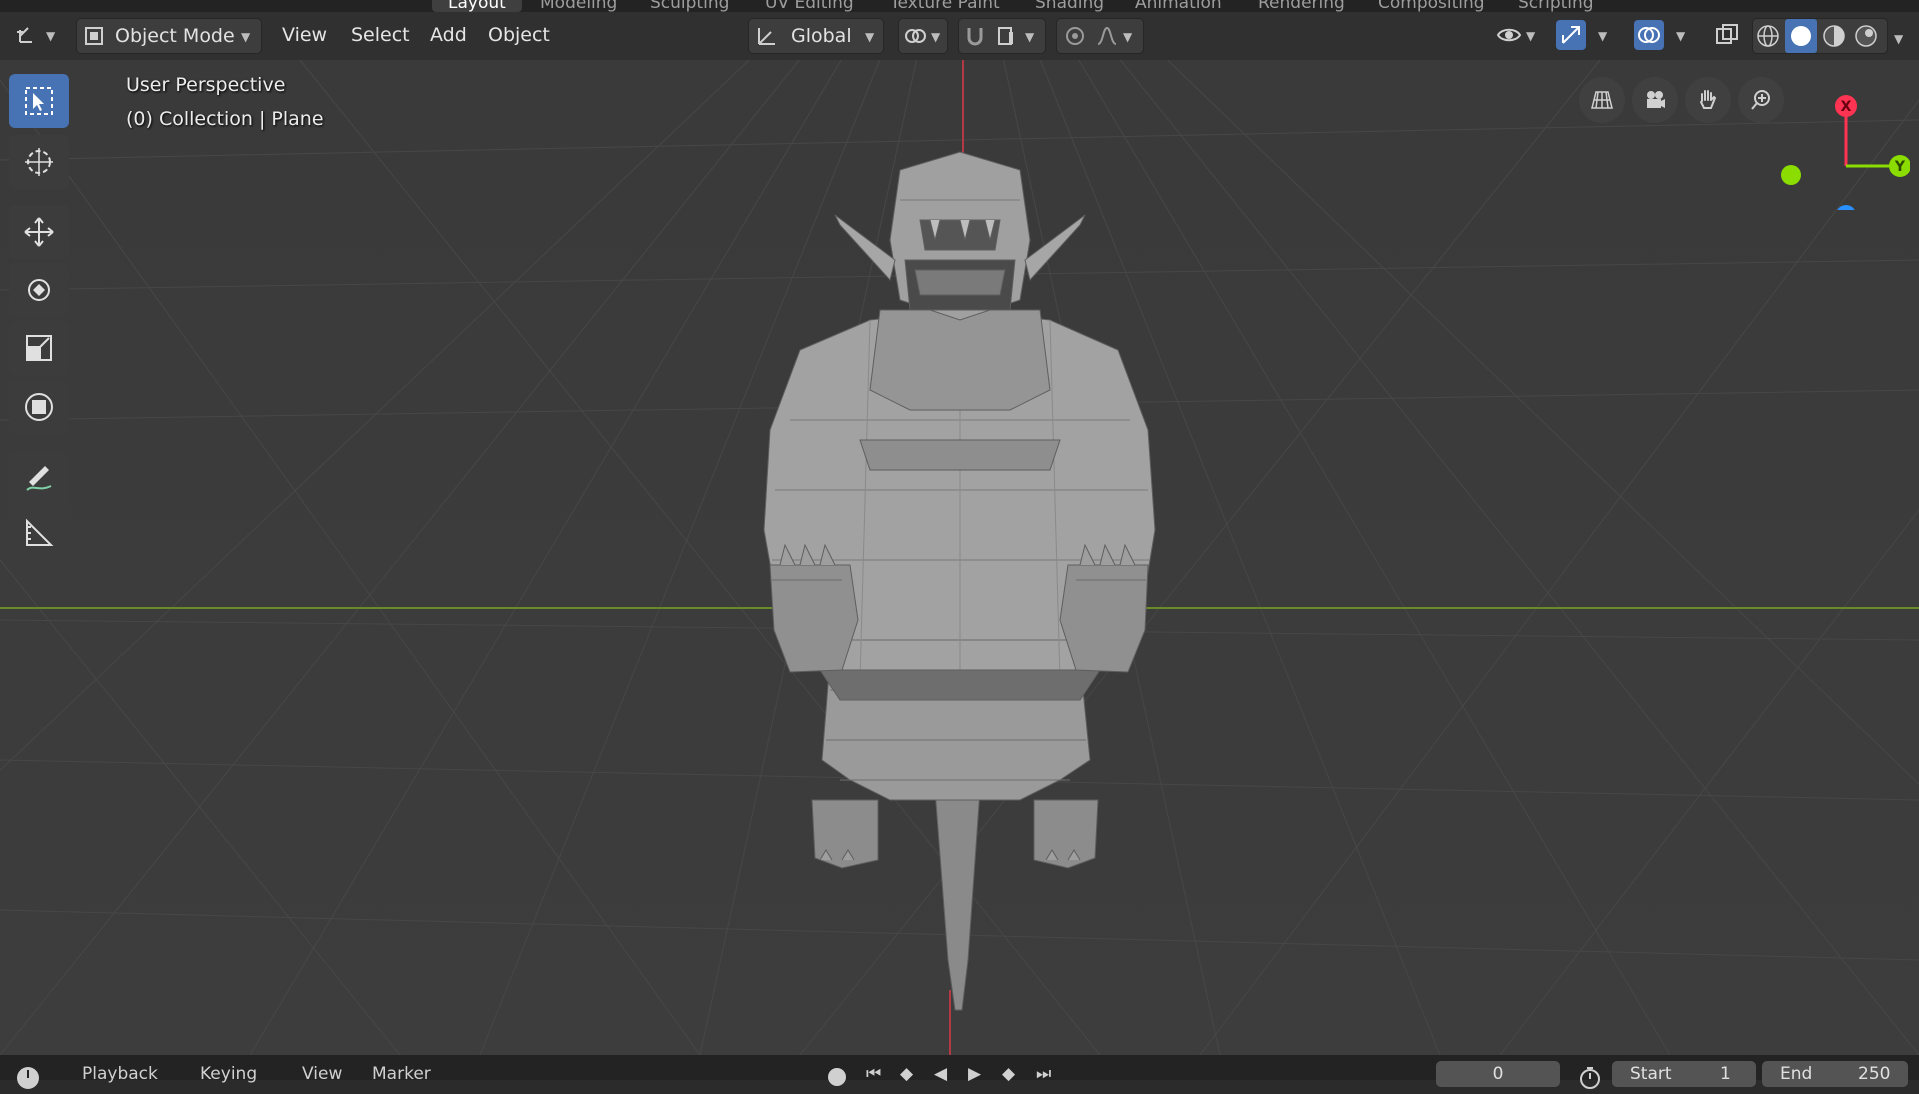 The image size is (1919, 1094). What do you see at coordinates (1509, 35) in the screenshot?
I see `eye-icon` at bounding box center [1509, 35].